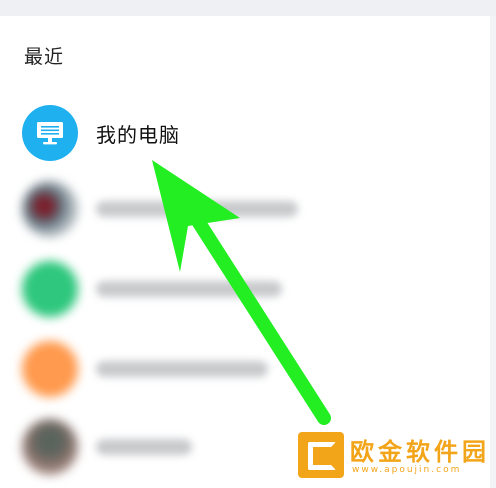 This screenshot has width=496, height=488. Describe the element at coordinates (420, 452) in the screenshot. I see `watermark-title: 欧金软件园` at that location.